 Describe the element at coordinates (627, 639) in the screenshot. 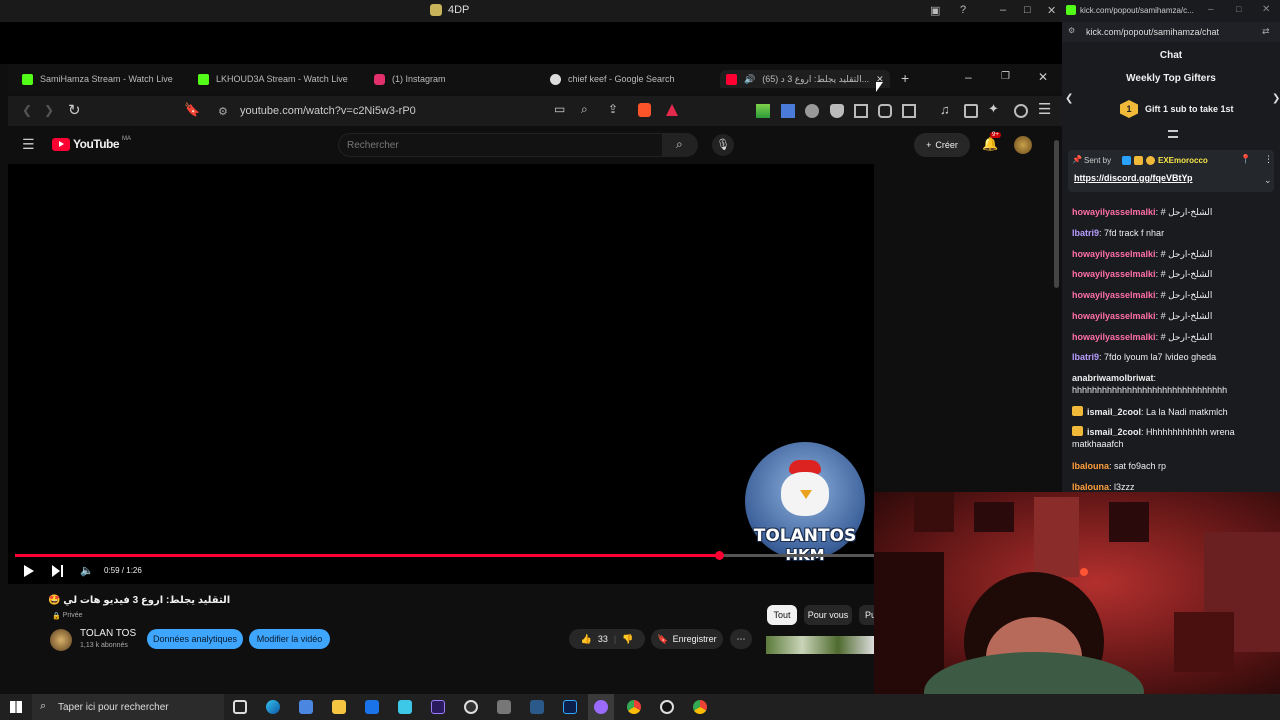

I see `dislike-icon: 👎` at that location.